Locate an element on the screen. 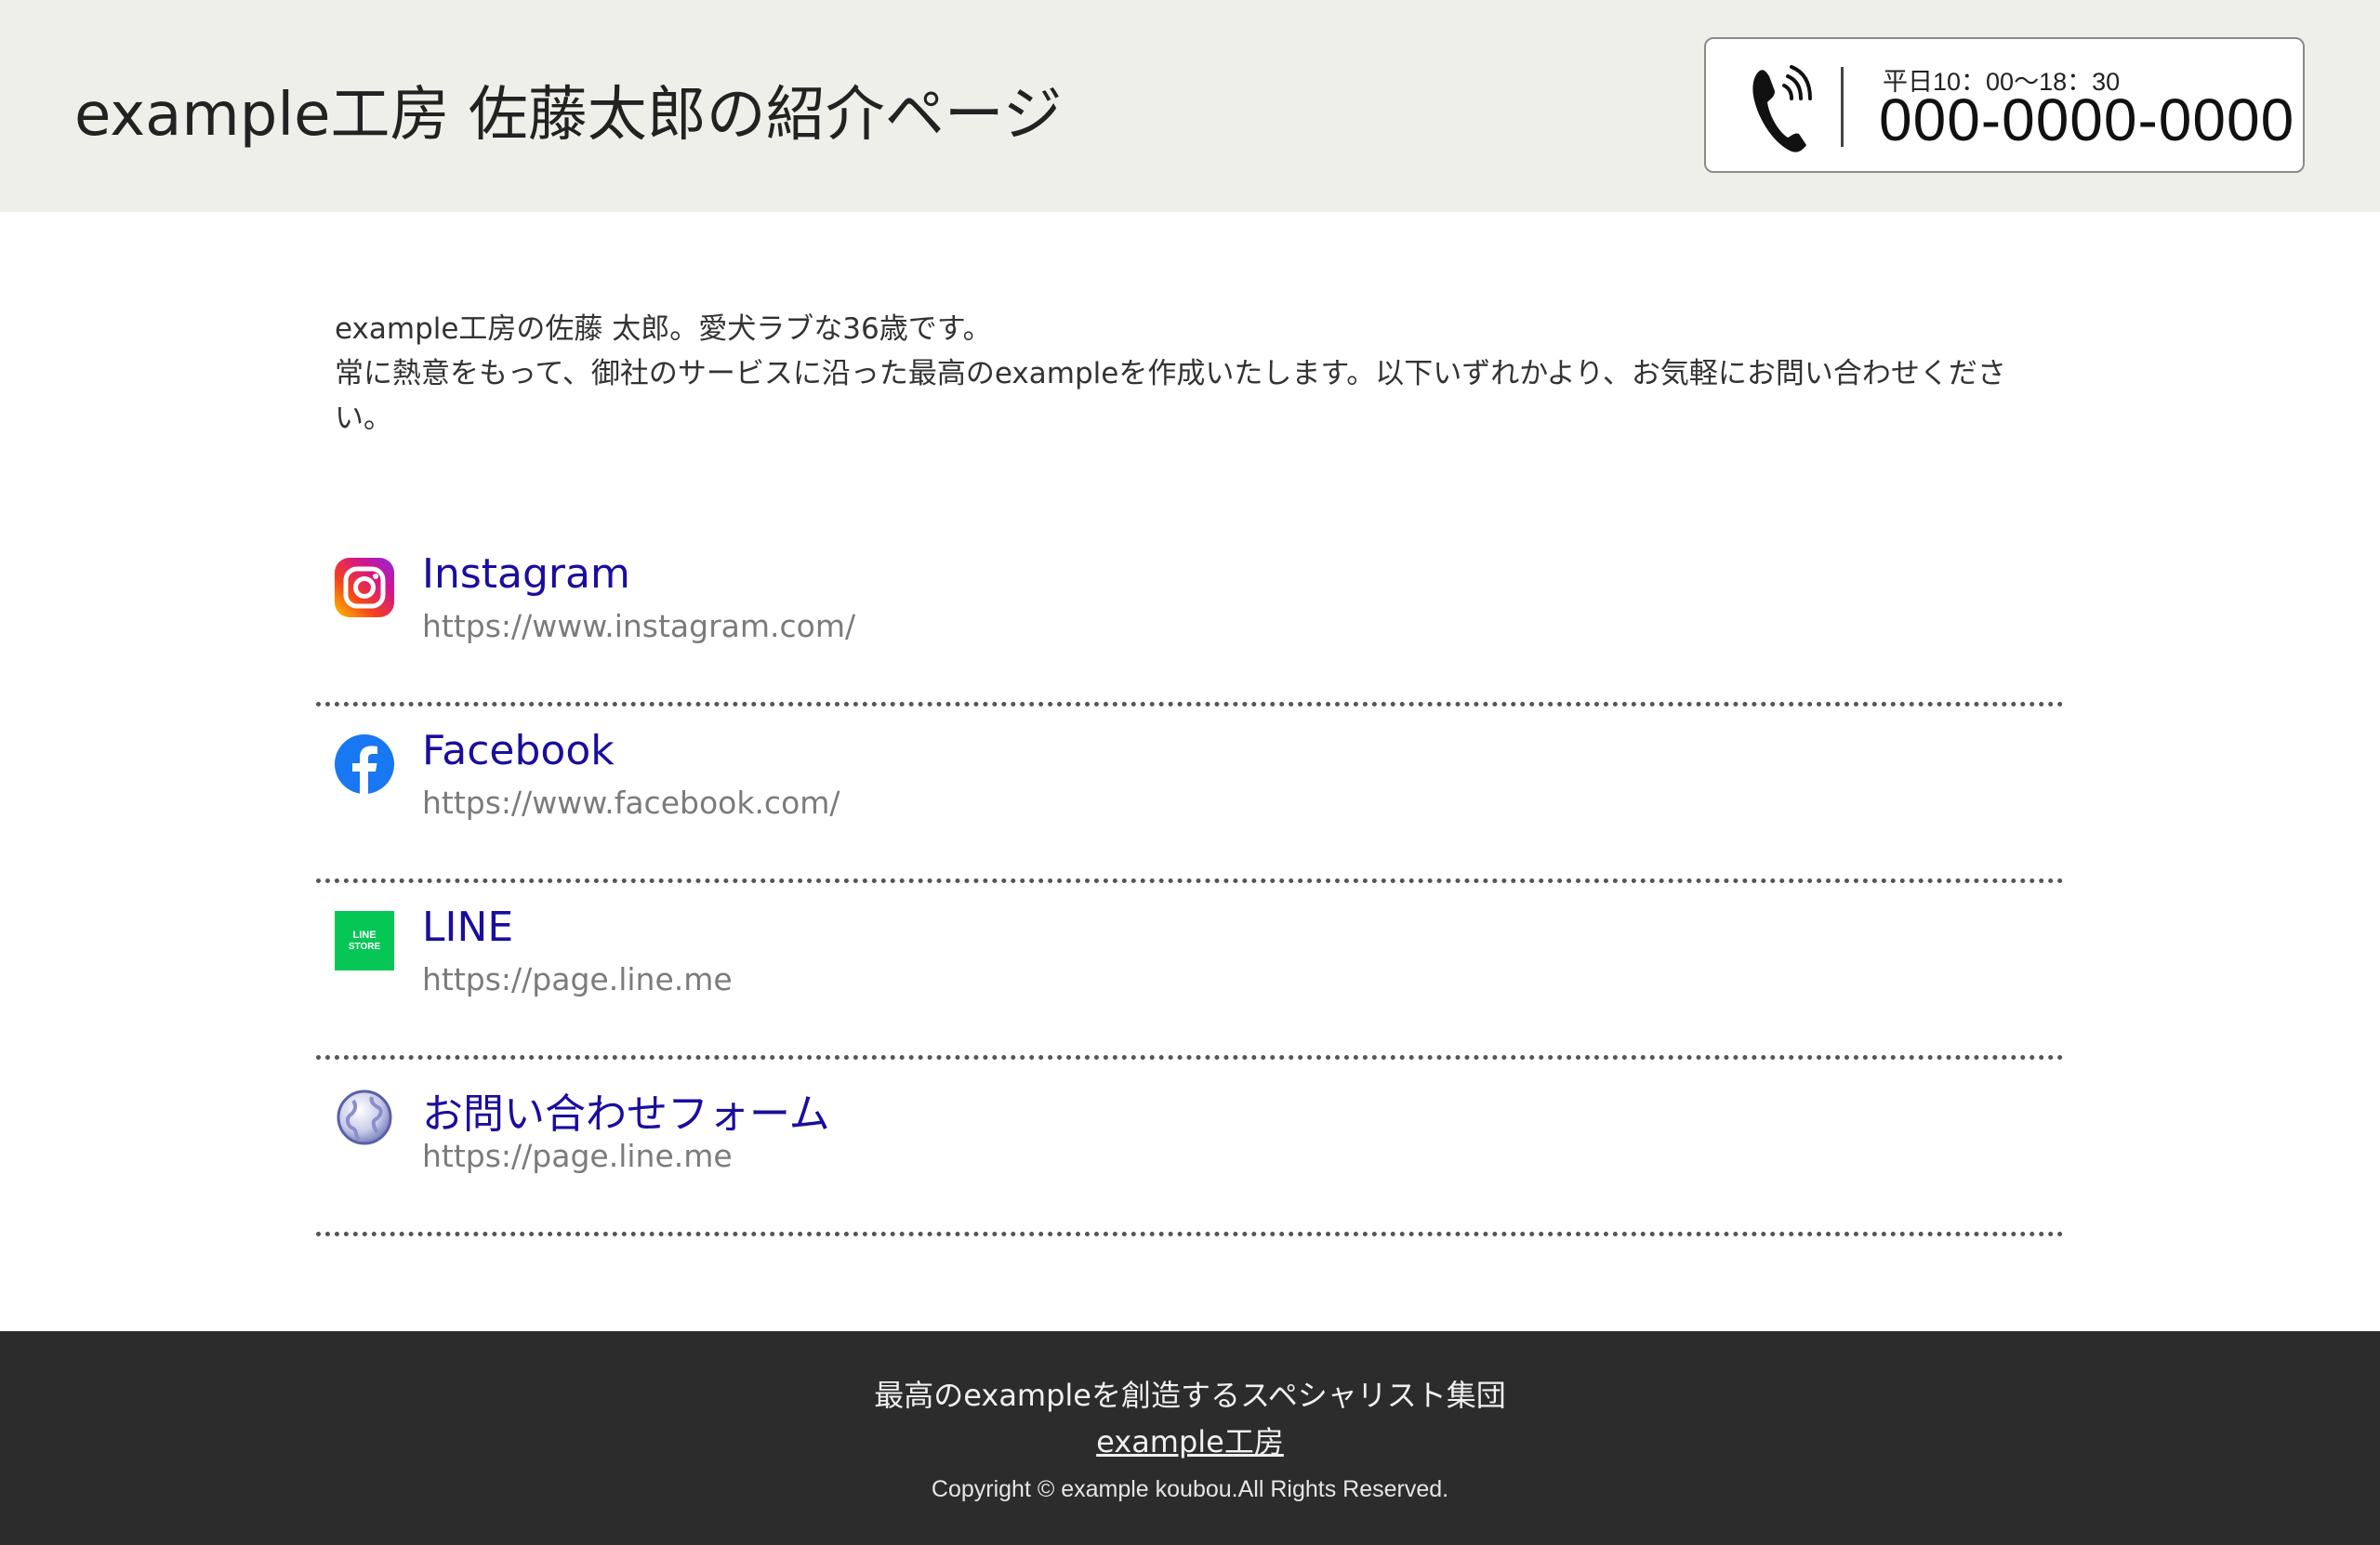 The height and width of the screenshot is (1545, 2380). globe-icon is located at coordinates (364, 1117).